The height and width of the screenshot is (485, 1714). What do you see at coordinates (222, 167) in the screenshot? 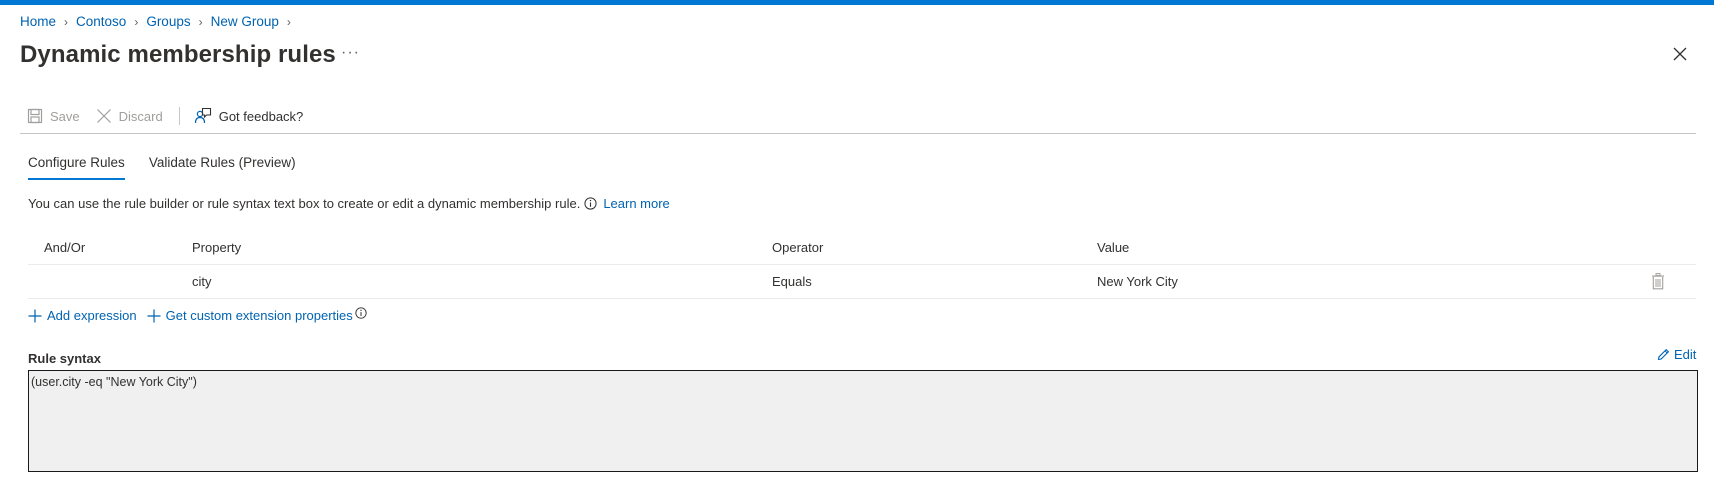
I see `tab-validate-rules: Validate Rules (Preview)` at bounding box center [222, 167].